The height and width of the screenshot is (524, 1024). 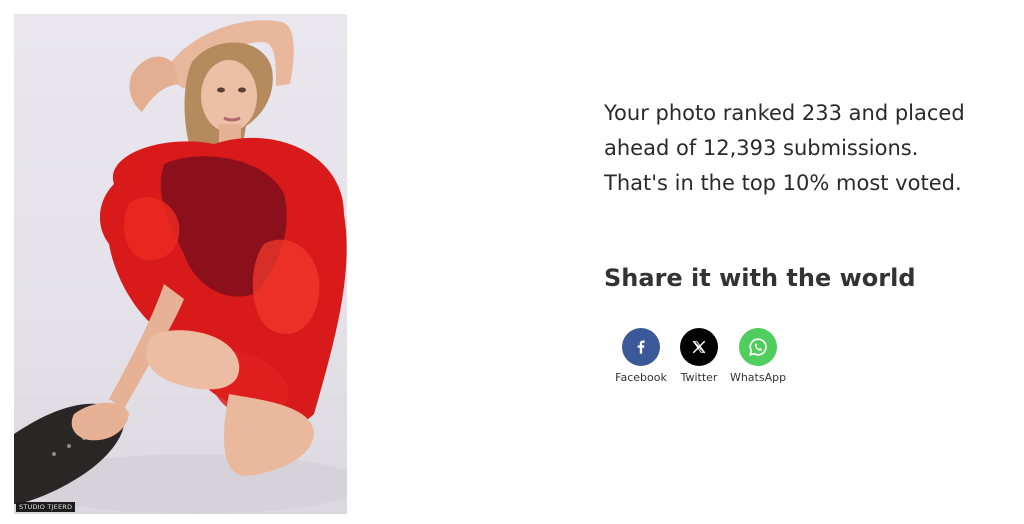 I want to click on result-line-2: ahead of 12,393 submissions., so click(x=761, y=148).